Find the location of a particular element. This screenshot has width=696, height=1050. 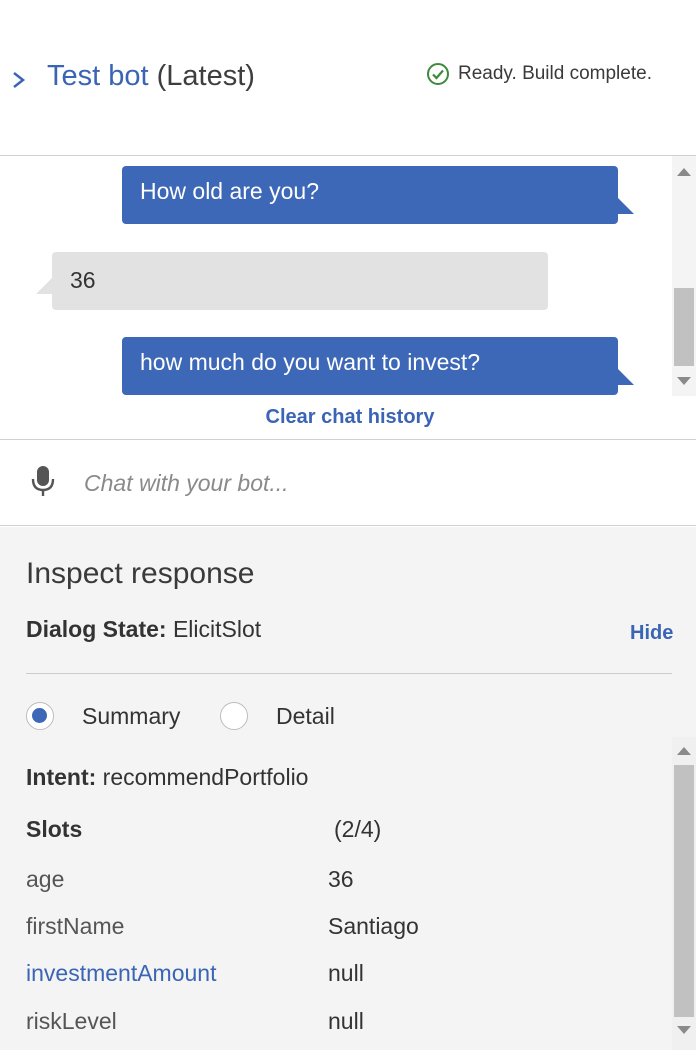

slots-heading: Slots is located at coordinates (54, 829).